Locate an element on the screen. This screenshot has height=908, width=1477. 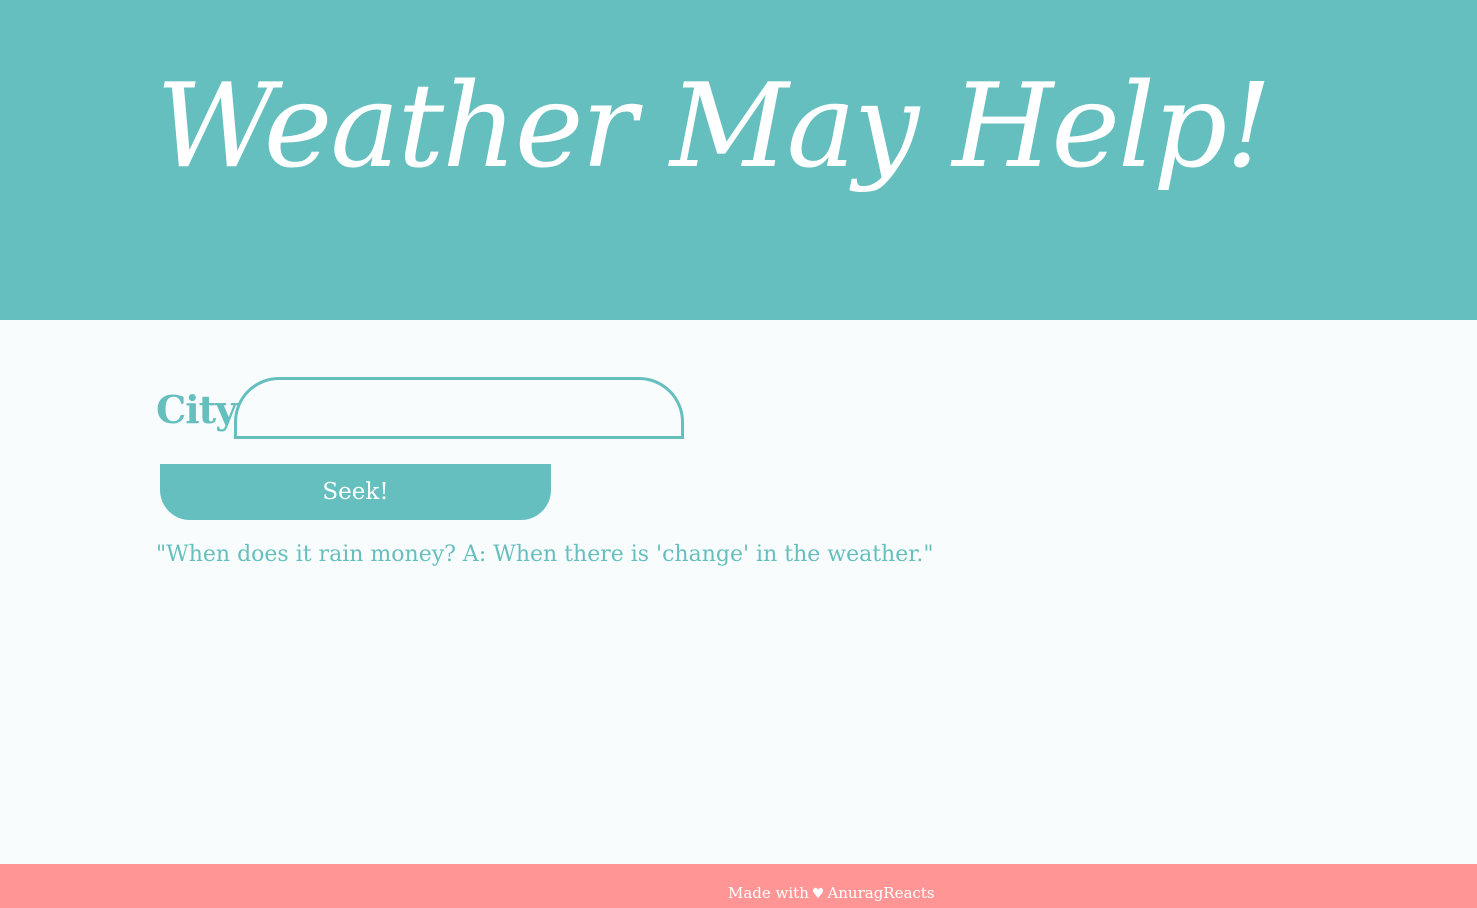
footer-author: AnuragReacts is located at coordinates (881, 893).